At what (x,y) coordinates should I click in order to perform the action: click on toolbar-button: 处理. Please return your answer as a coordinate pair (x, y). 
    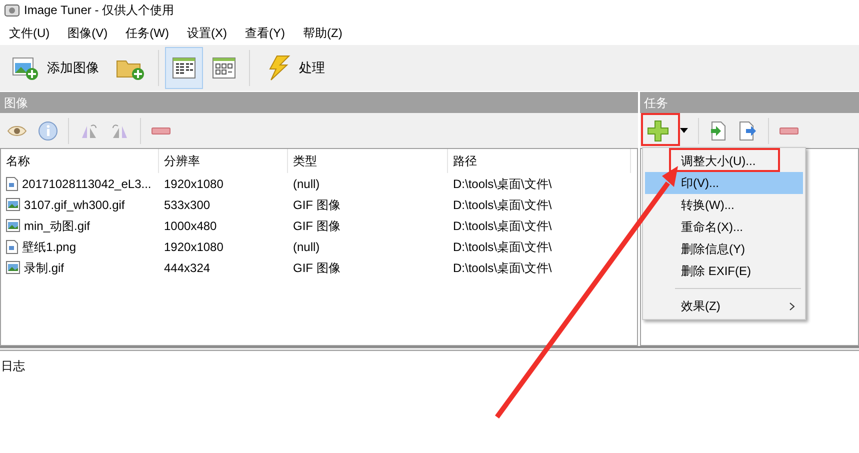
    Looking at the image, I should click on (294, 68).